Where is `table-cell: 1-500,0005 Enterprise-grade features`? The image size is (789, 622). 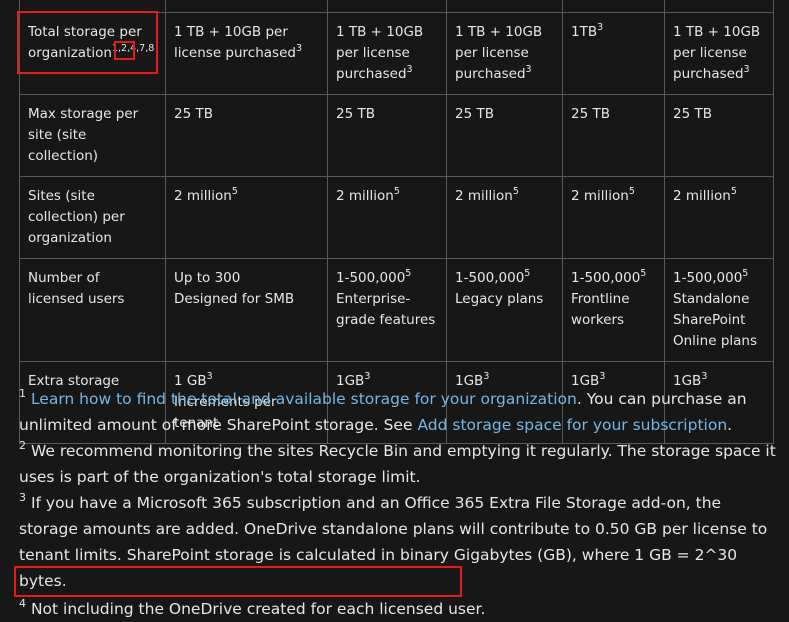
table-cell: 1-500,0005 Enterprise-grade features is located at coordinates (387, 310).